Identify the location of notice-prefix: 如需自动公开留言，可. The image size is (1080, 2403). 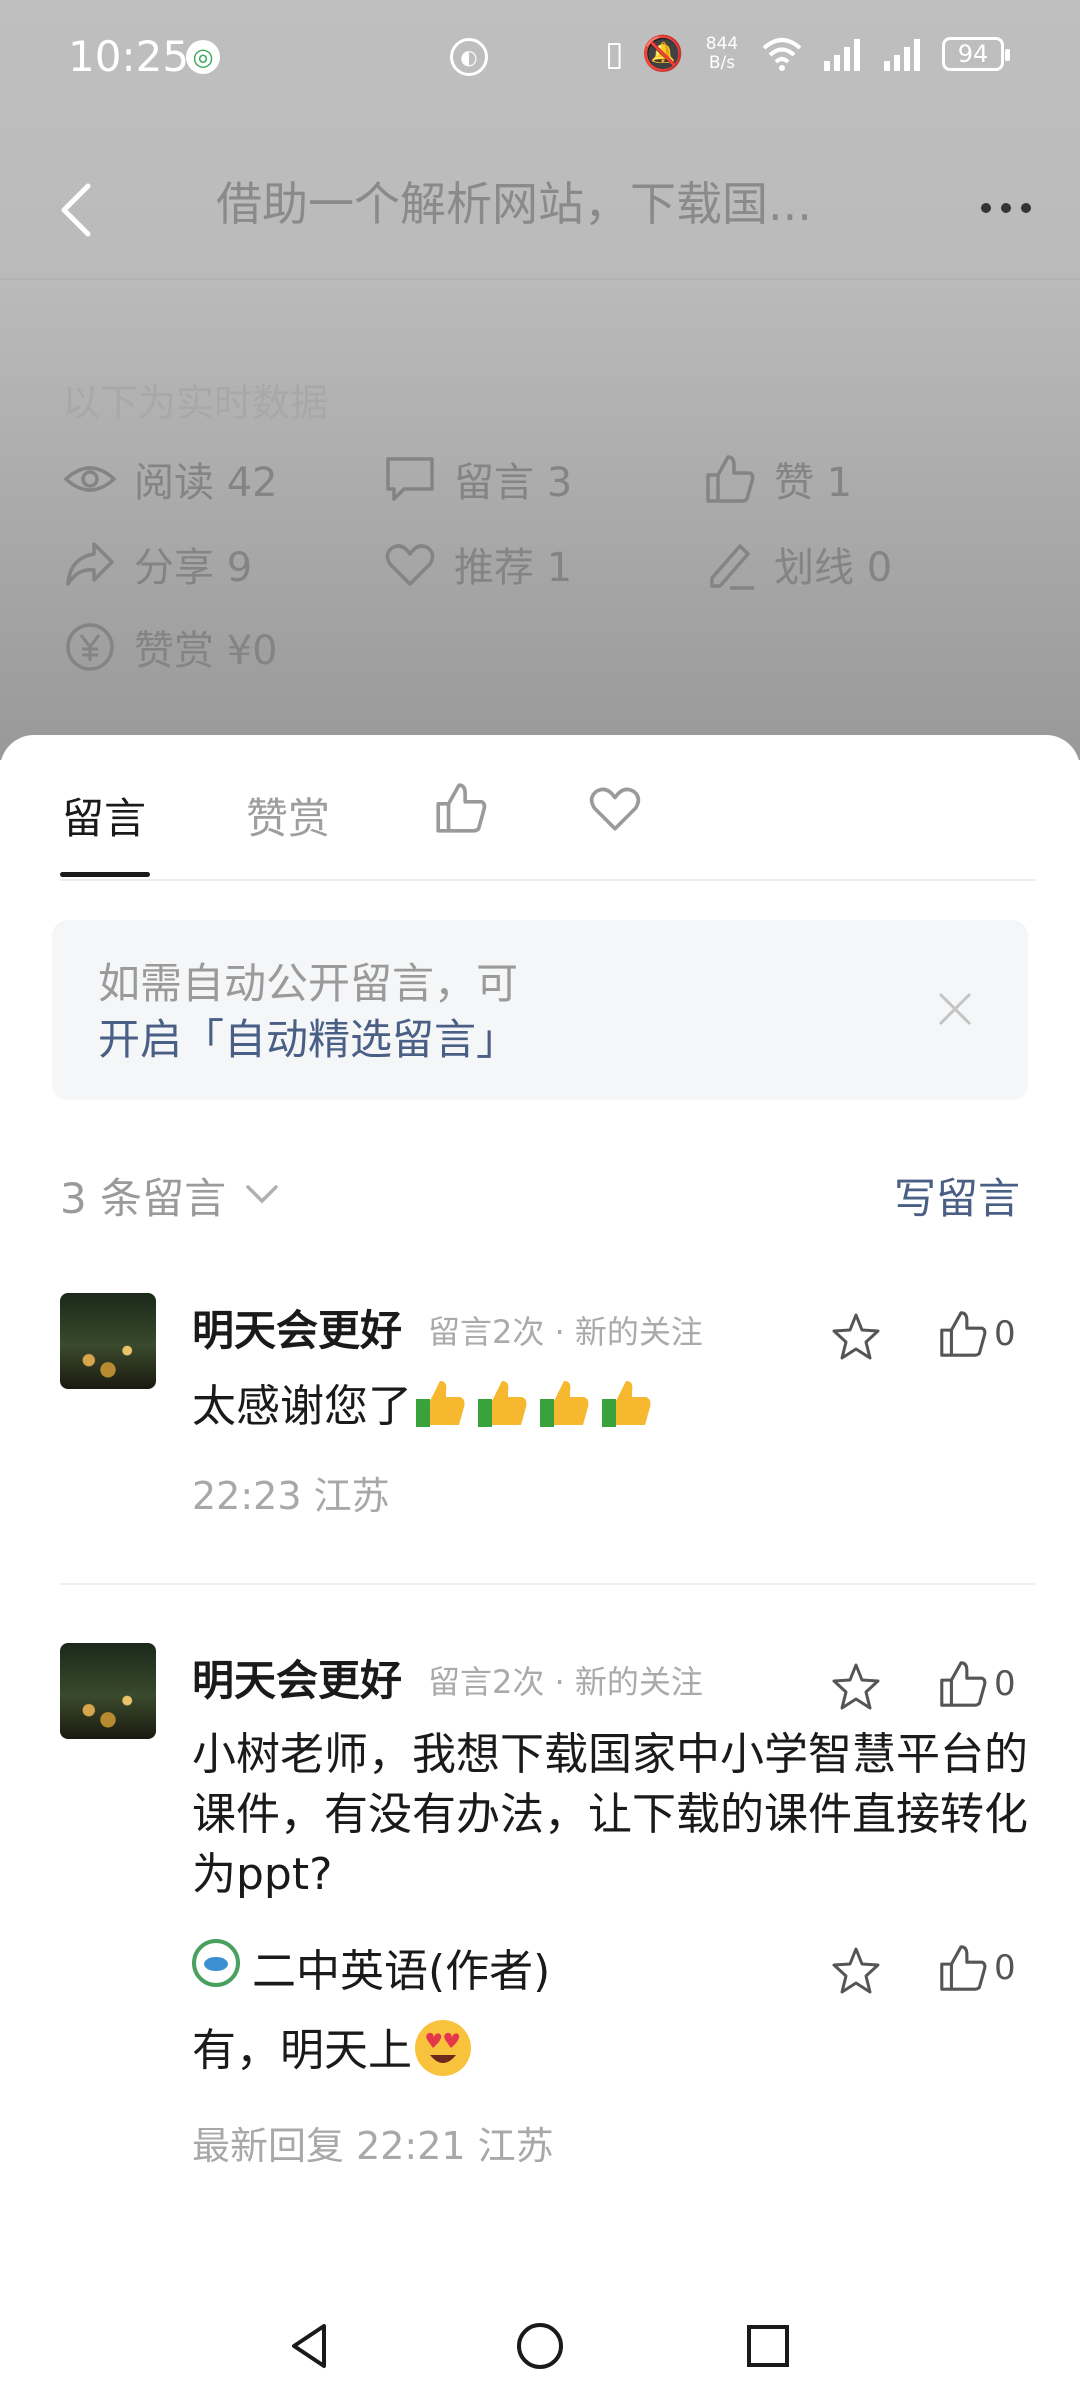
(308, 983).